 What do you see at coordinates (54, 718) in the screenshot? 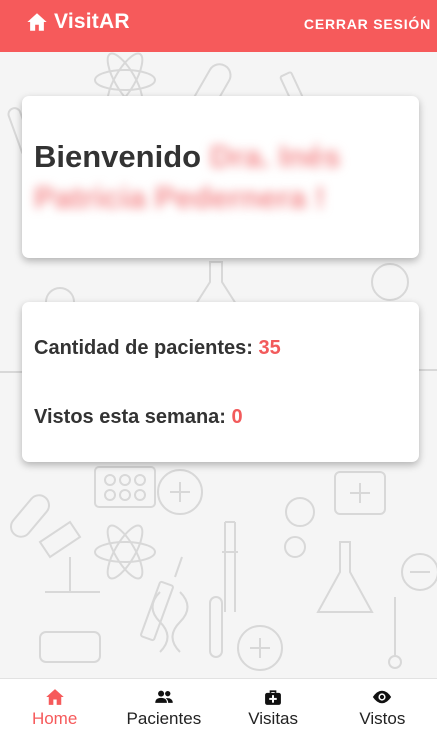
I see `nav-label-home: Home` at bounding box center [54, 718].